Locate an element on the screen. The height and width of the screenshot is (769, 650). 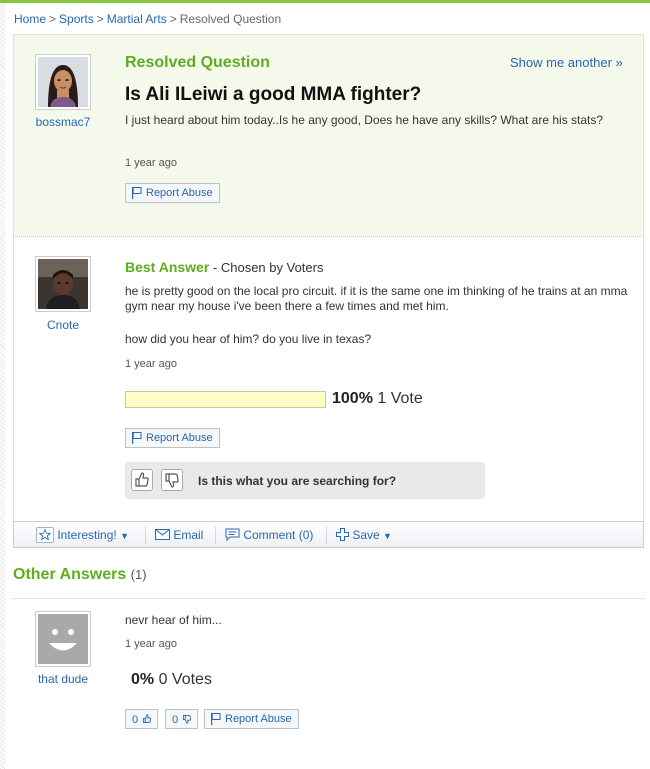
other-answers-count: (1) is located at coordinates (138, 574).